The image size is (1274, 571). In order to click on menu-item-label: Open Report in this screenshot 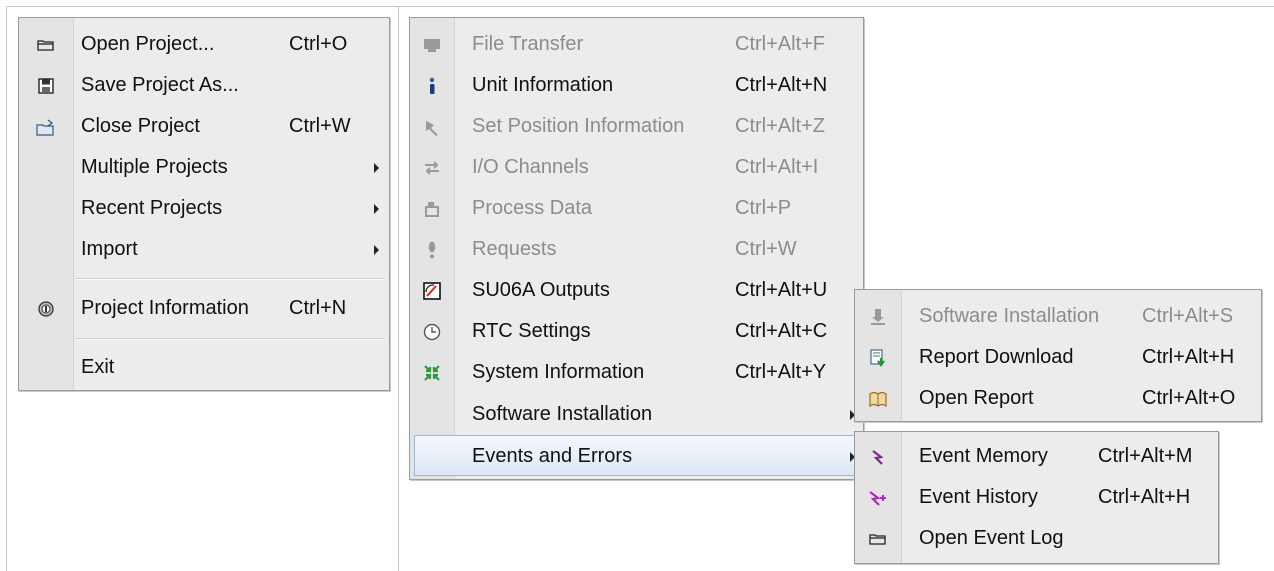, I will do `click(976, 398)`.